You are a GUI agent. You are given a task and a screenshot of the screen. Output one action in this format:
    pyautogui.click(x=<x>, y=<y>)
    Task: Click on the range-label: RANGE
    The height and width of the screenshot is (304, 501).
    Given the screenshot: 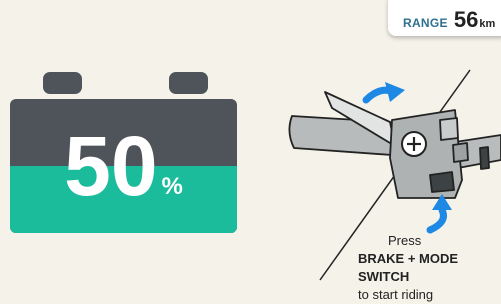 What is the action you would take?
    pyautogui.click(x=425, y=23)
    